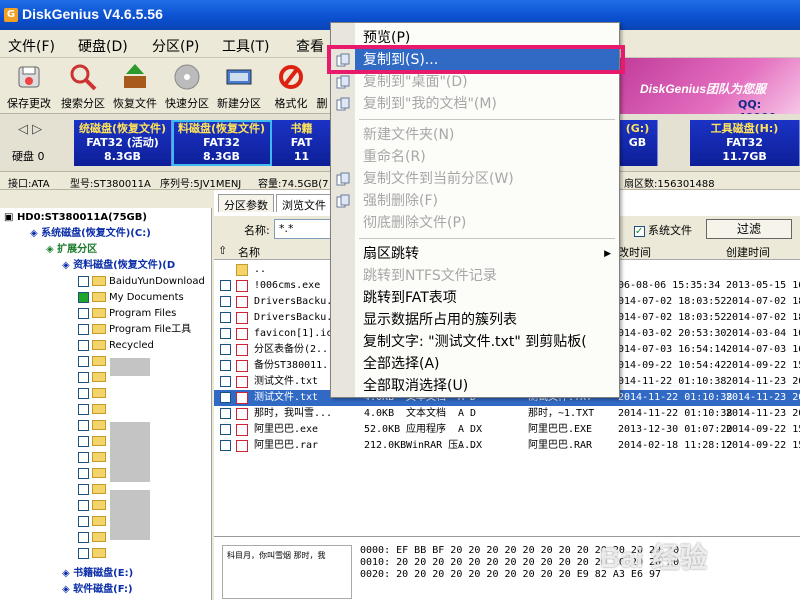 The height and width of the screenshot is (600, 800). Describe the element at coordinates (304, 229) in the screenshot. I see `name-filter-input: *.*` at that location.